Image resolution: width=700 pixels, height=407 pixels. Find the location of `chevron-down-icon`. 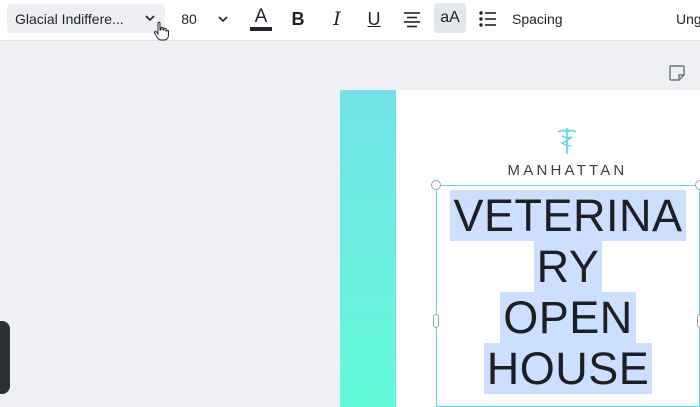

chevron-down-icon is located at coordinates (223, 19).